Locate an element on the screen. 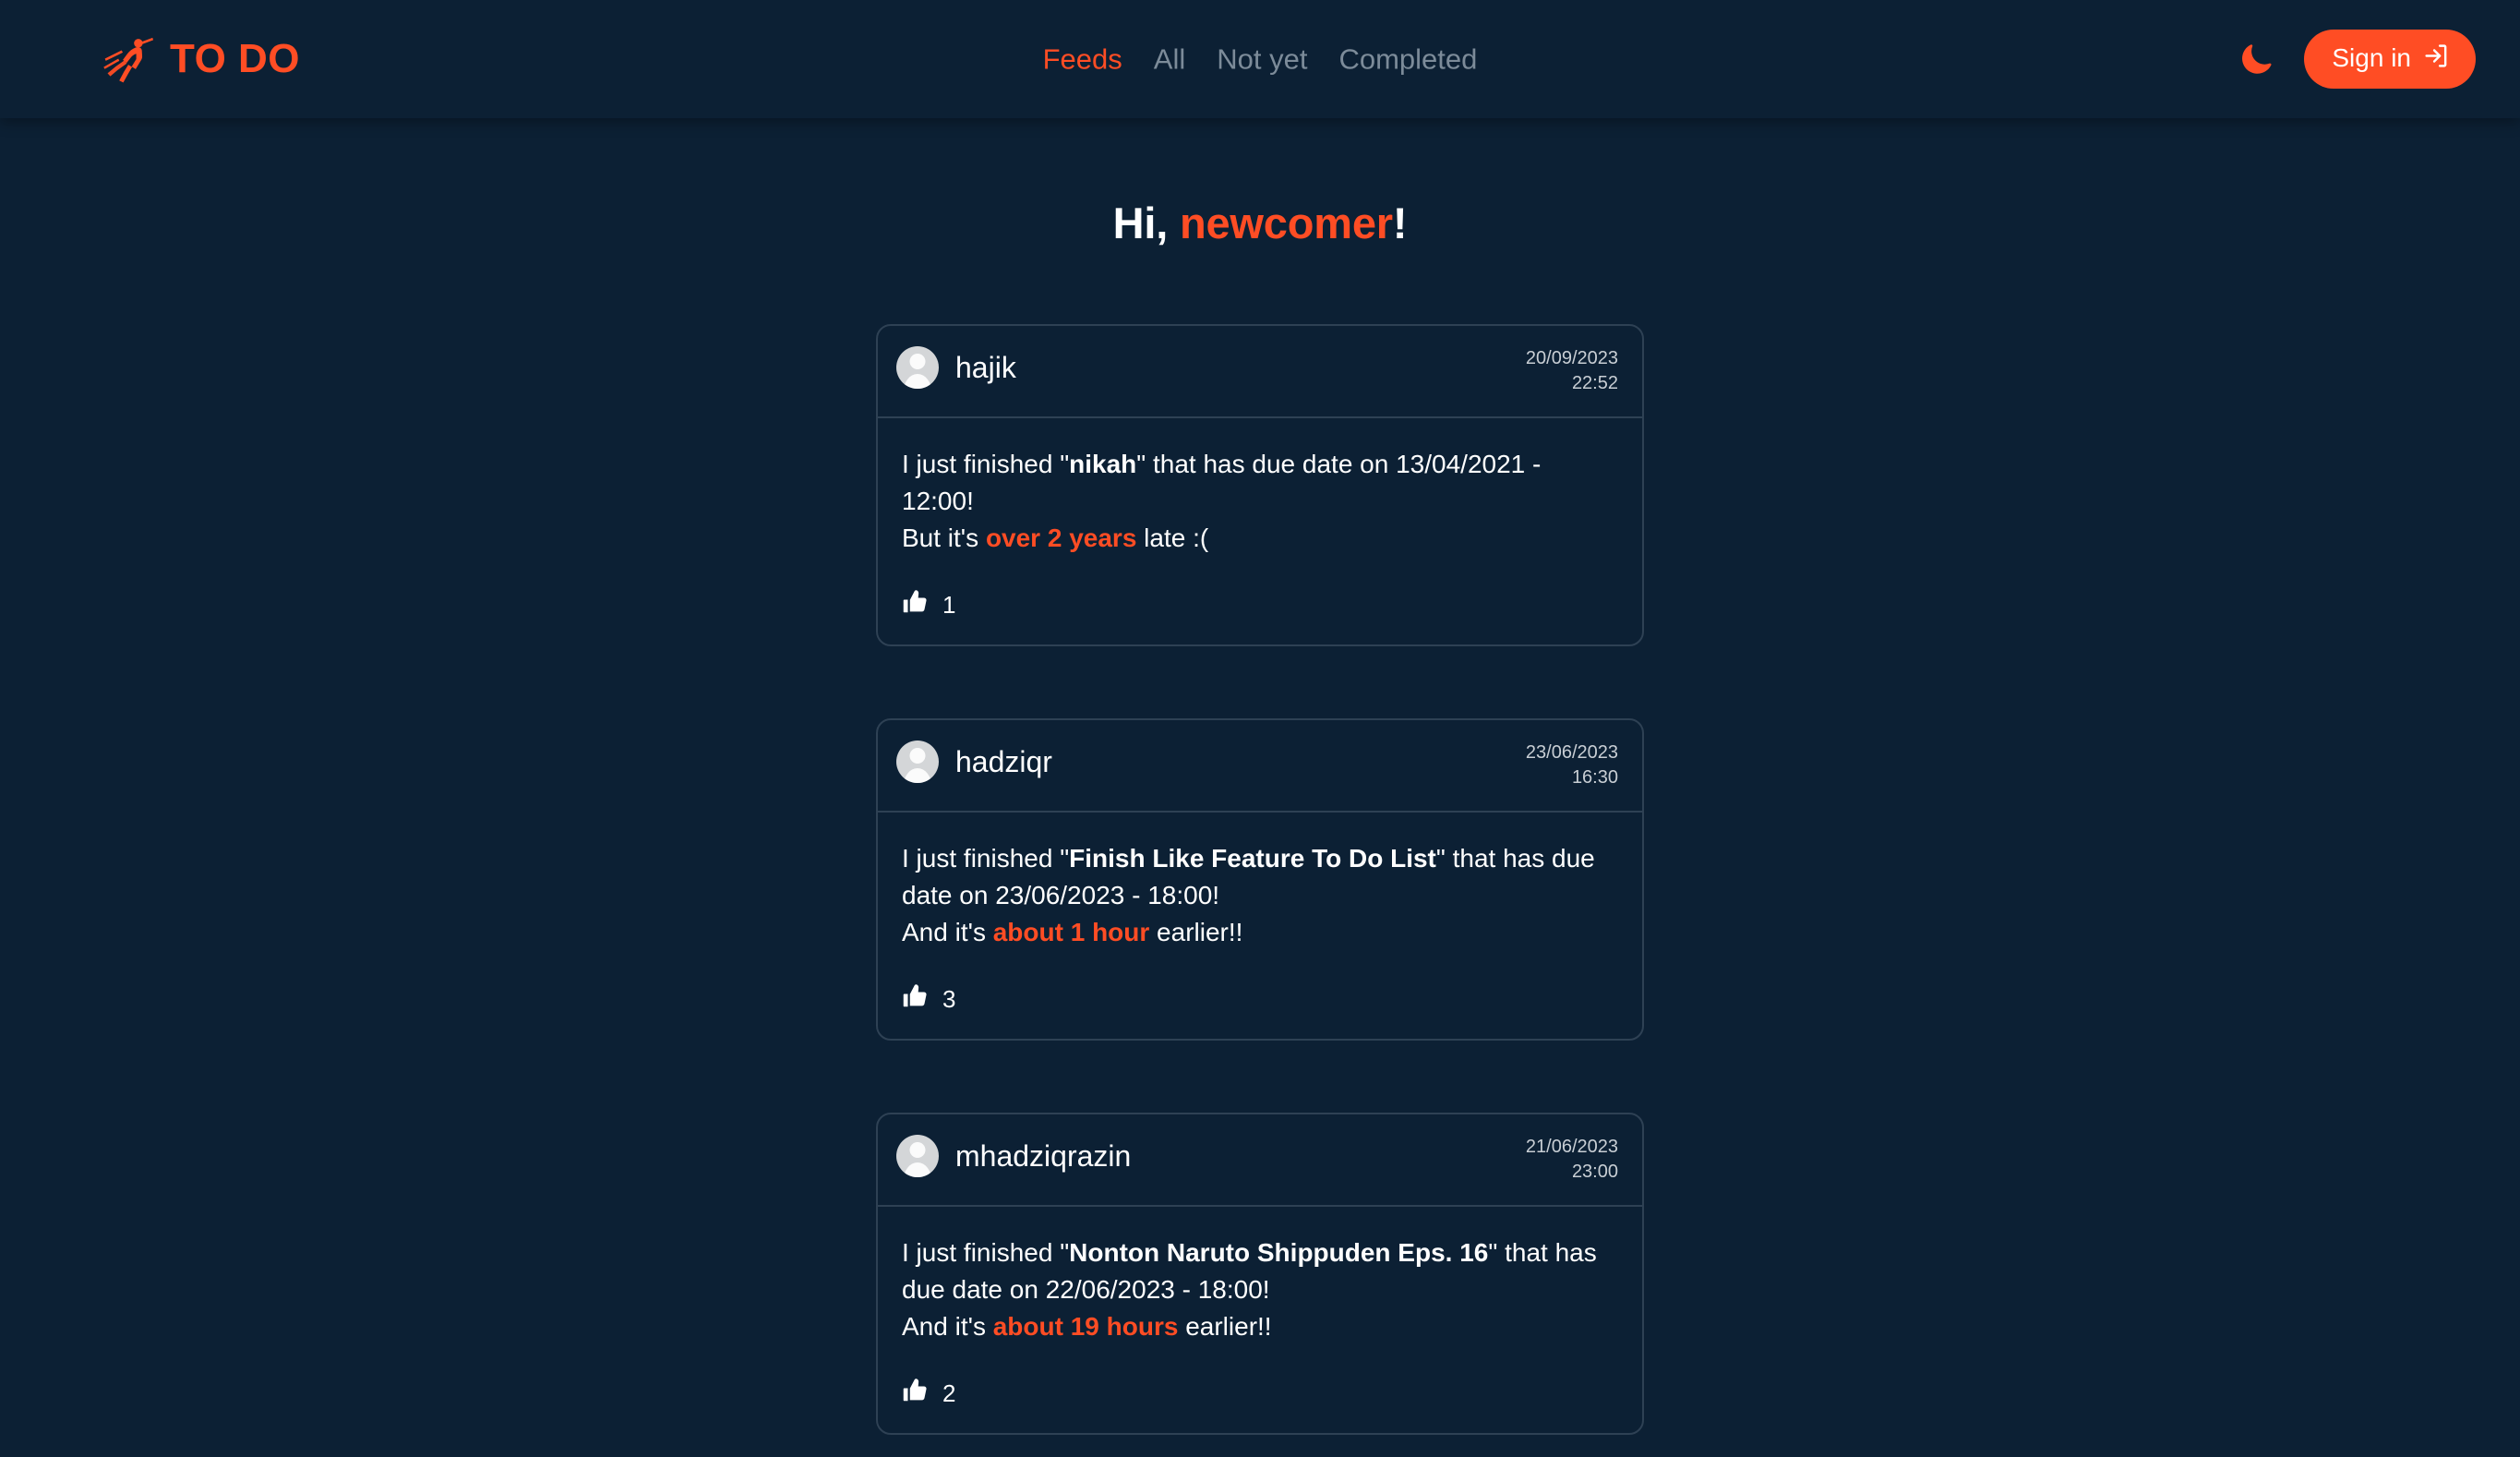 This screenshot has height=1457, width=2520. page-title: Hi, newcomer! is located at coordinates (1260, 223).